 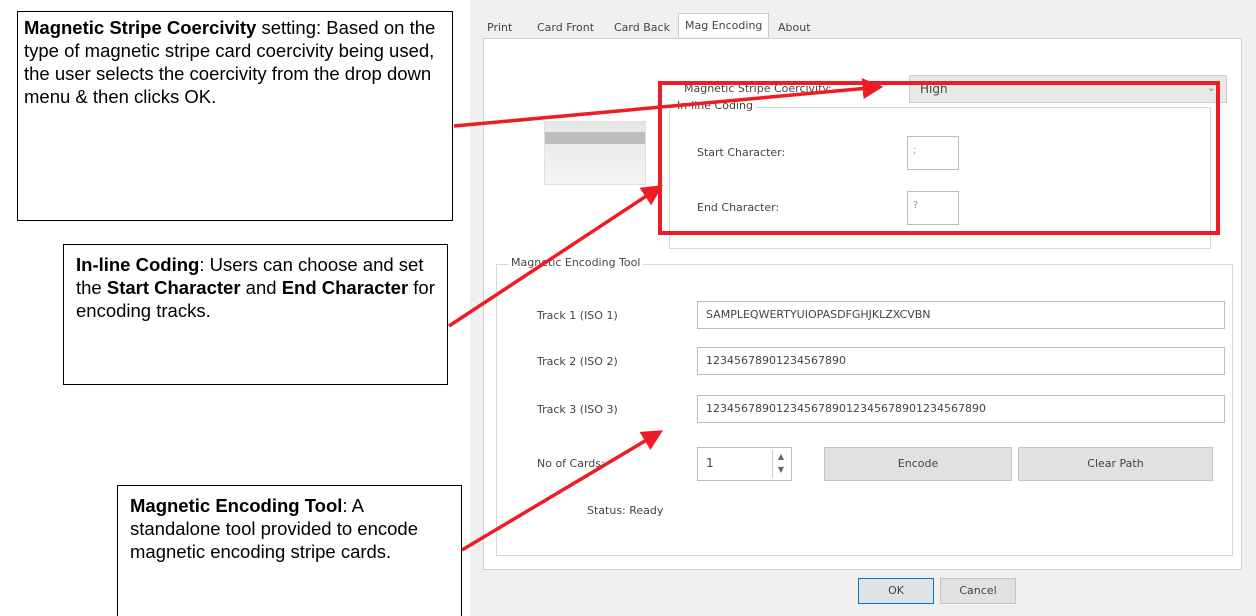 What do you see at coordinates (625, 510) in the screenshot?
I see `status-text: Status: Ready` at bounding box center [625, 510].